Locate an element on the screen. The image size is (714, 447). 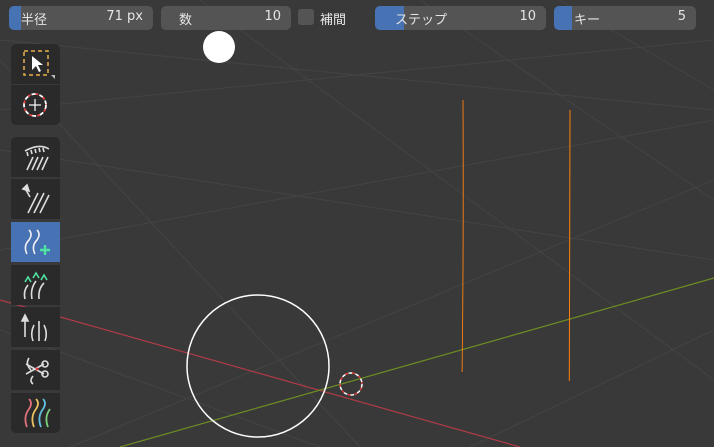
keys-value: 5 is located at coordinates (681, 16).